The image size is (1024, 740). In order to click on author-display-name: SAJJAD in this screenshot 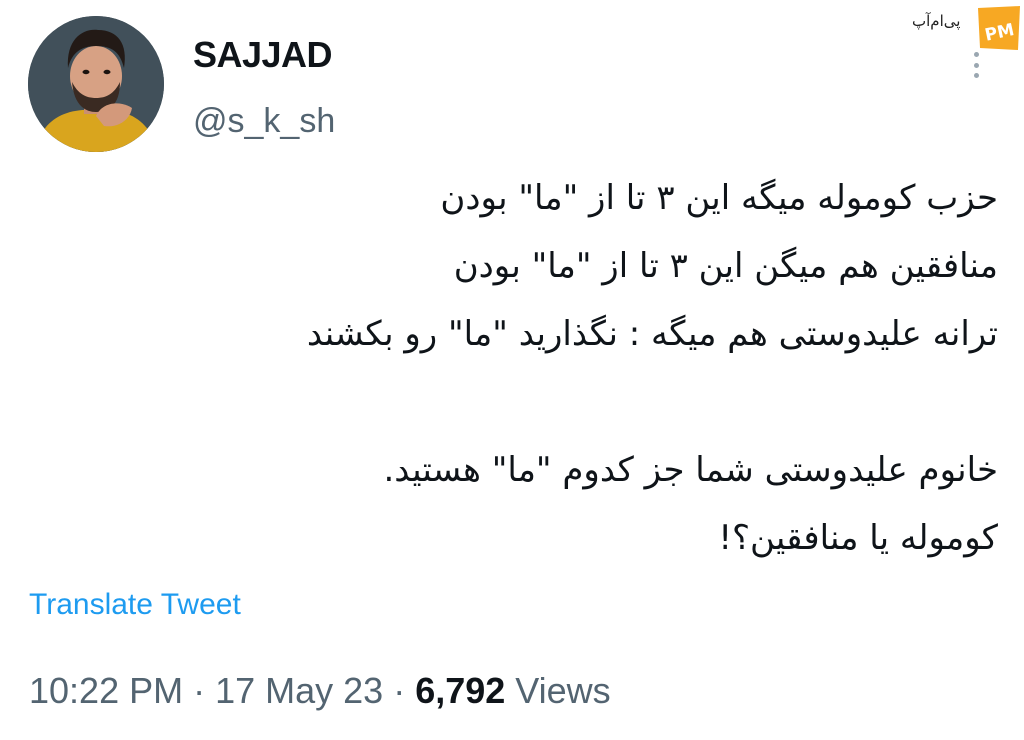, I will do `click(263, 55)`.